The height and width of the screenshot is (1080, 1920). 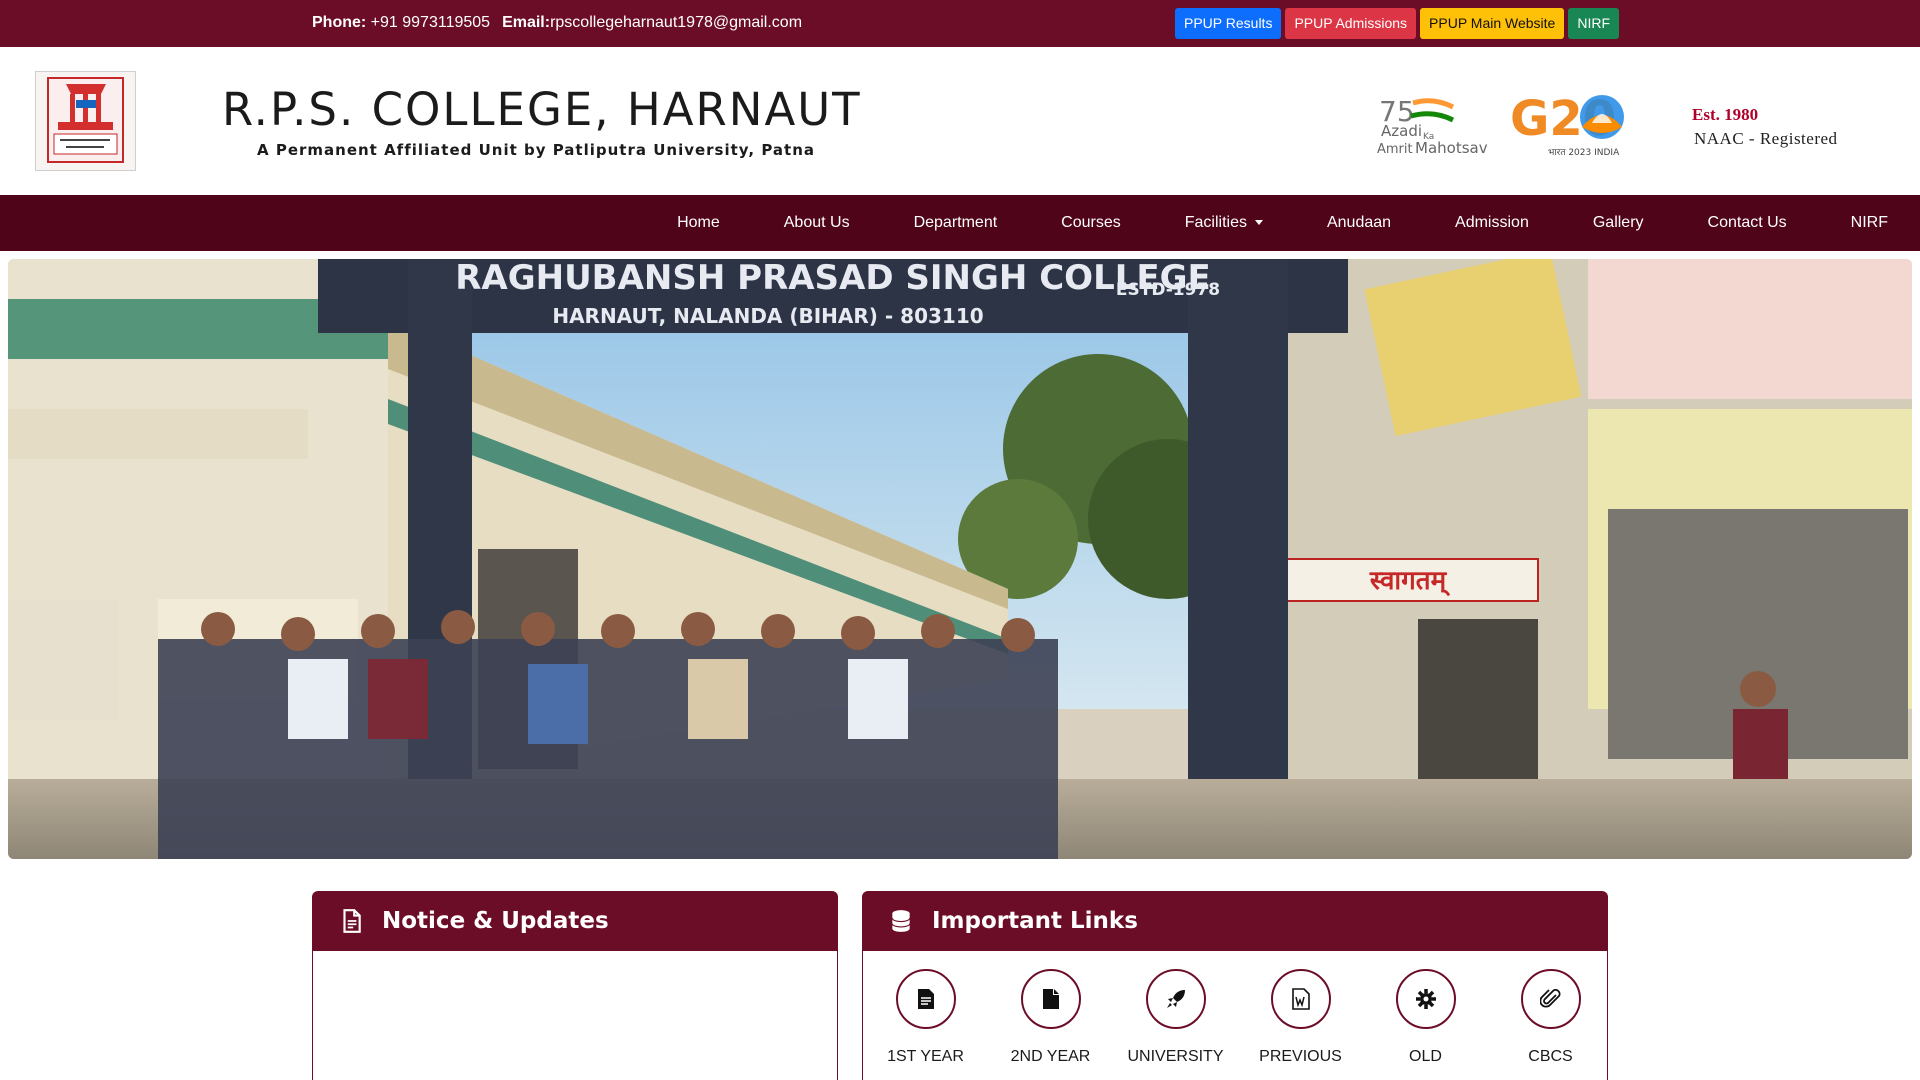 I want to click on link-label: PREVIOUS, so click(x=1300, y=1056).